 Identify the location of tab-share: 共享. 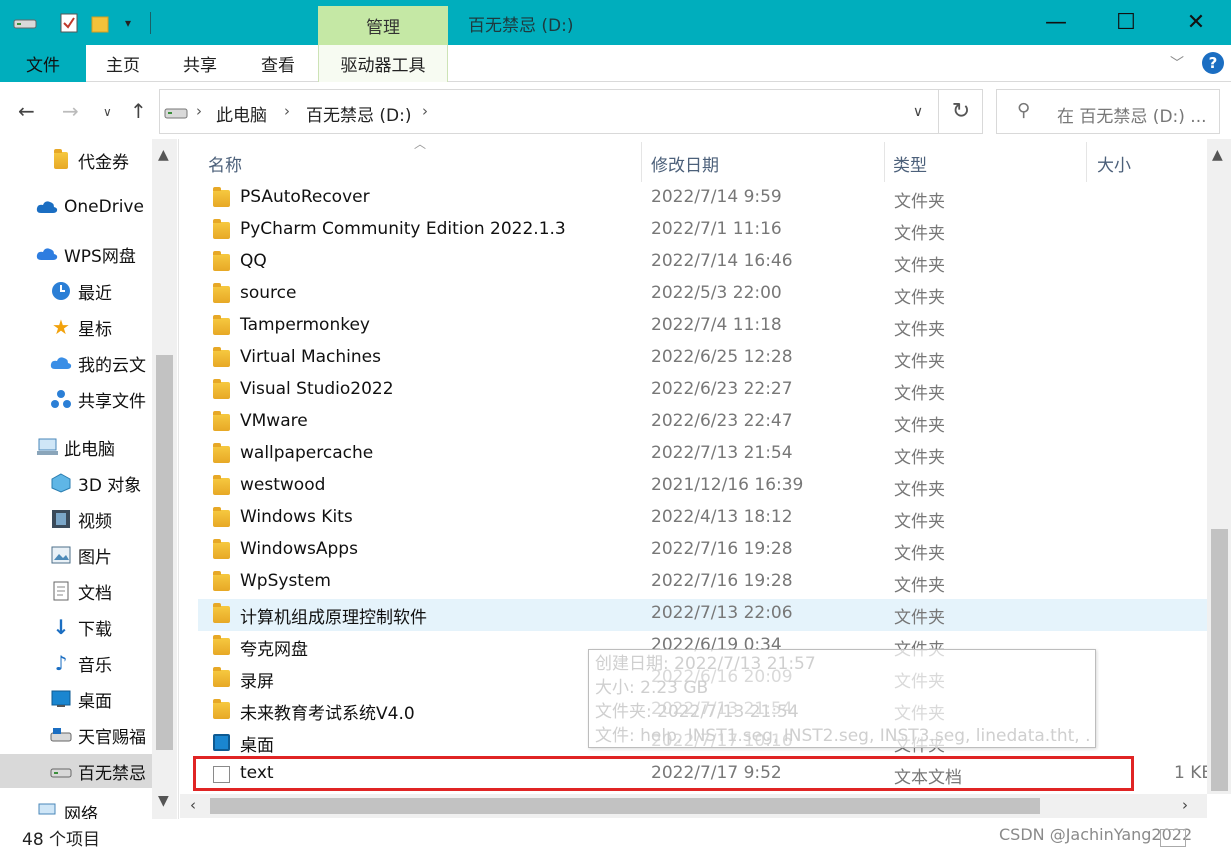
(200, 63).